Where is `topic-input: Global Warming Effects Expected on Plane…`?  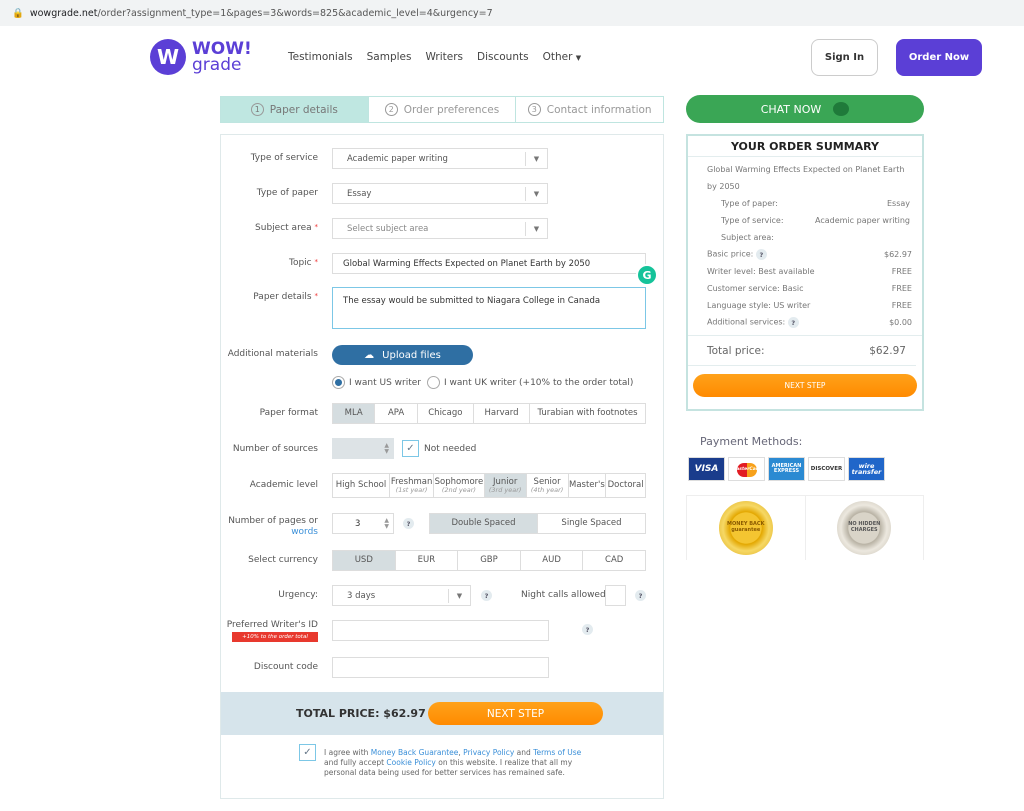 topic-input: Global Warming Effects Expected on Plane… is located at coordinates (489, 263).